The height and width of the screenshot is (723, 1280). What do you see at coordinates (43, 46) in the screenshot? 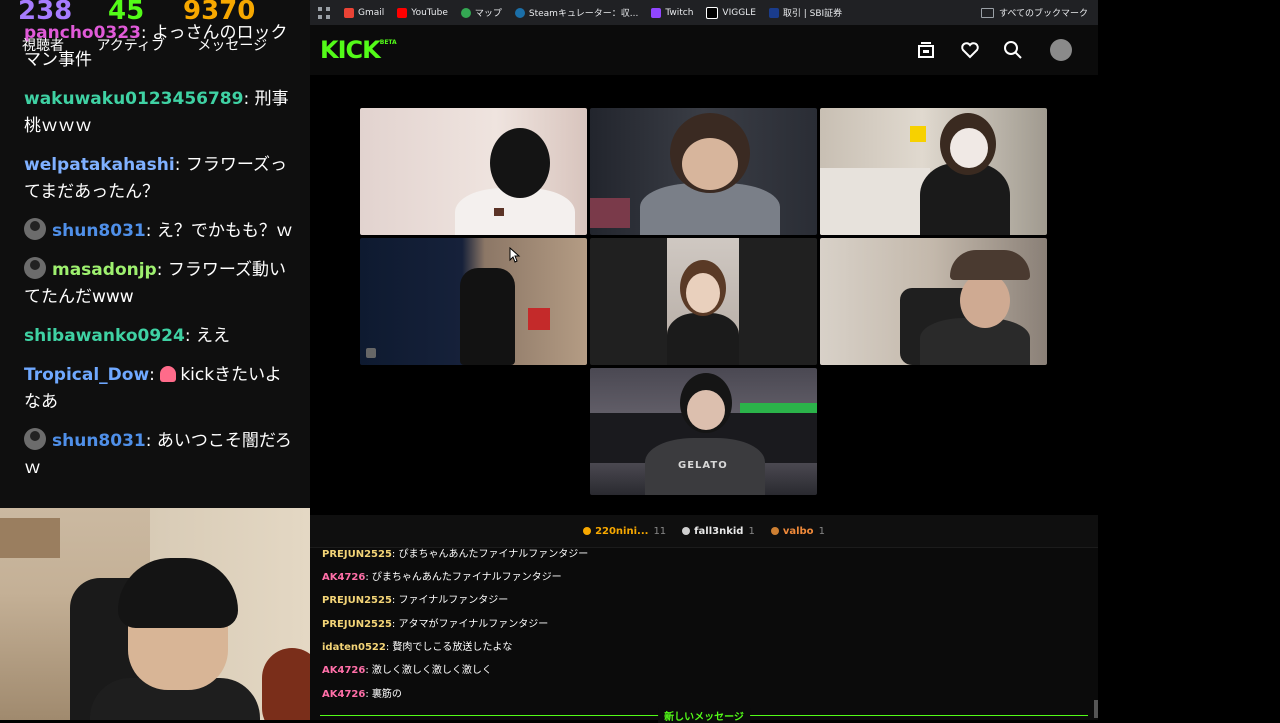
I see `viewer-label: 視聴者` at bounding box center [43, 46].